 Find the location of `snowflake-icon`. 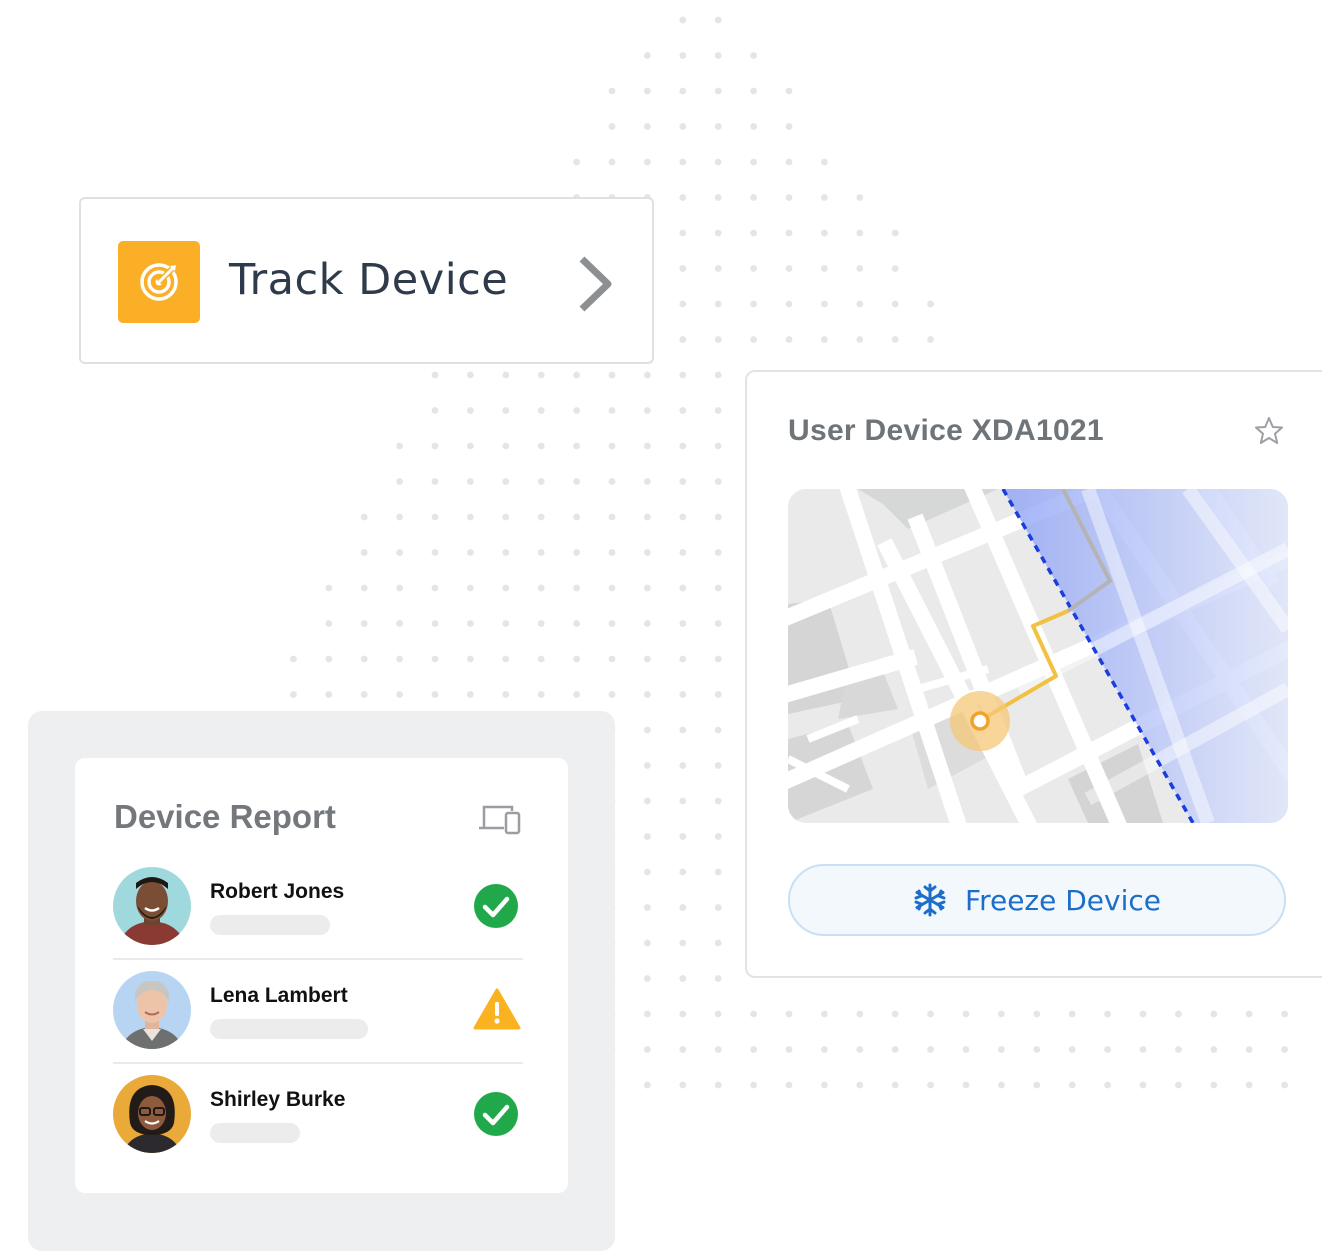

snowflake-icon is located at coordinates (930, 900).